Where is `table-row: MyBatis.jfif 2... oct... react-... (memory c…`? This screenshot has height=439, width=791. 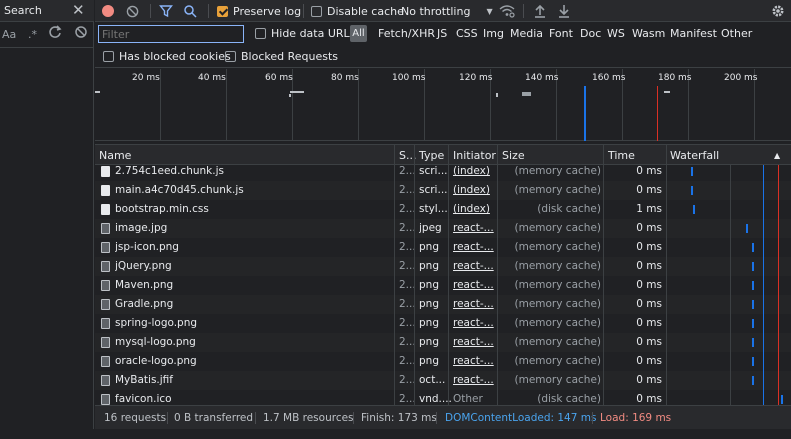
table-row: MyBatis.jfif 2... oct... react-... (memory c… is located at coordinates (443, 380).